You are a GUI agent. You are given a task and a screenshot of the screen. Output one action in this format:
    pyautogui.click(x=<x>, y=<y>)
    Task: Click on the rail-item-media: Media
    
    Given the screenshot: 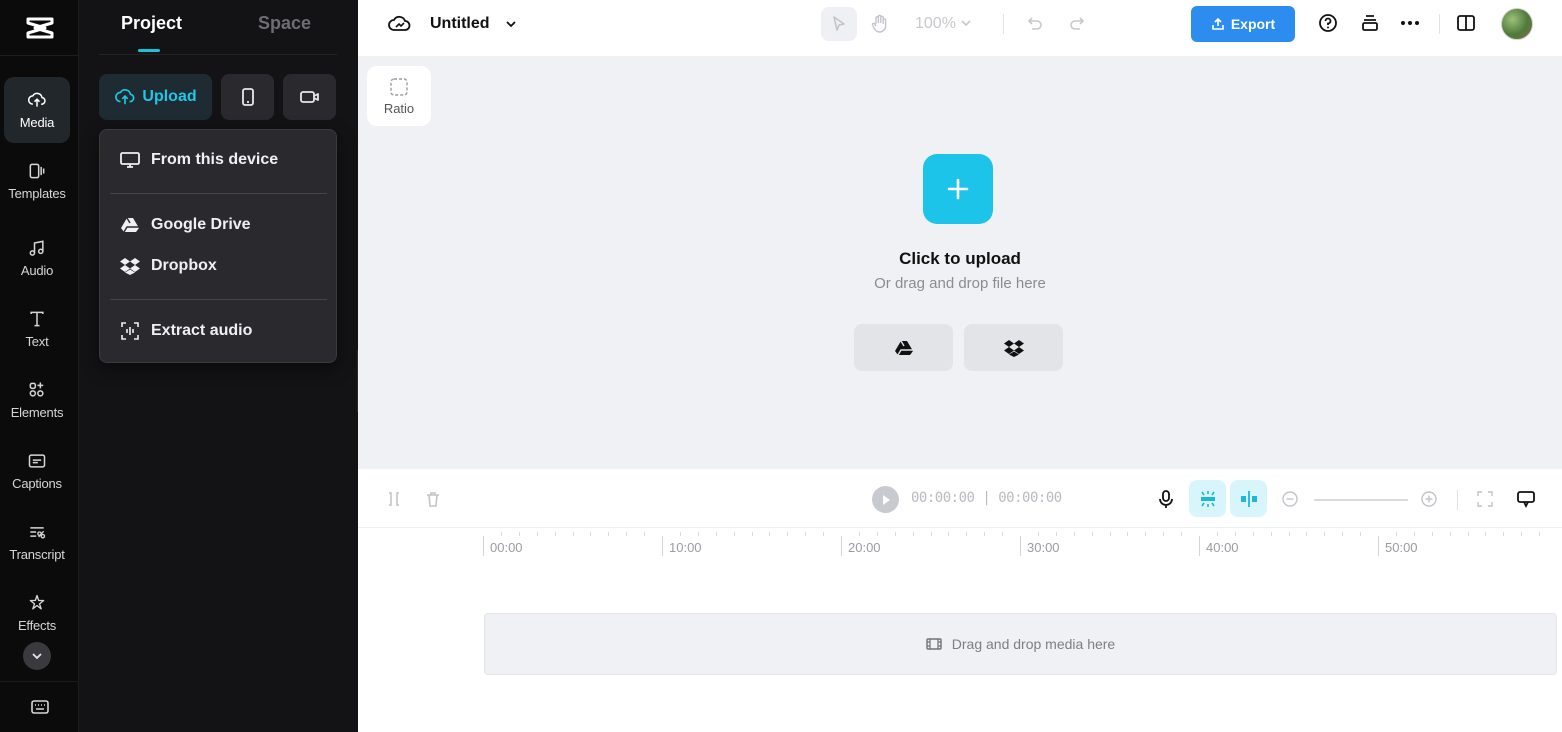 What is the action you would take?
    pyautogui.click(x=37, y=110)
    